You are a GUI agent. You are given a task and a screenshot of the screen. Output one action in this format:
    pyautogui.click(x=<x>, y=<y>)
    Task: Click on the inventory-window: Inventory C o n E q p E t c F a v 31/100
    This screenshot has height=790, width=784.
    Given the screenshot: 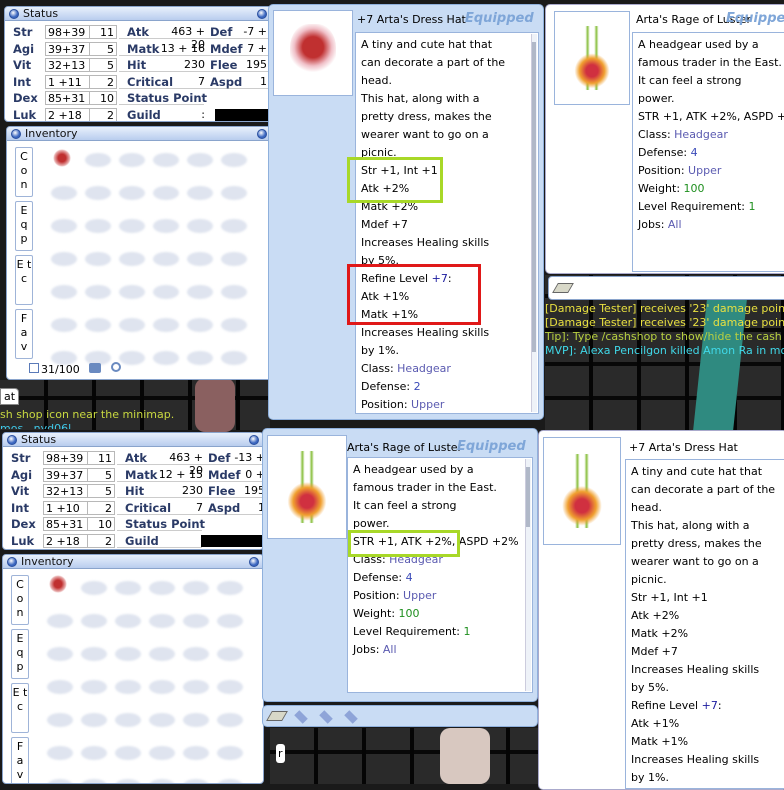 What is the action you would take?
    pyautogui.click(x=139, y=253)
    